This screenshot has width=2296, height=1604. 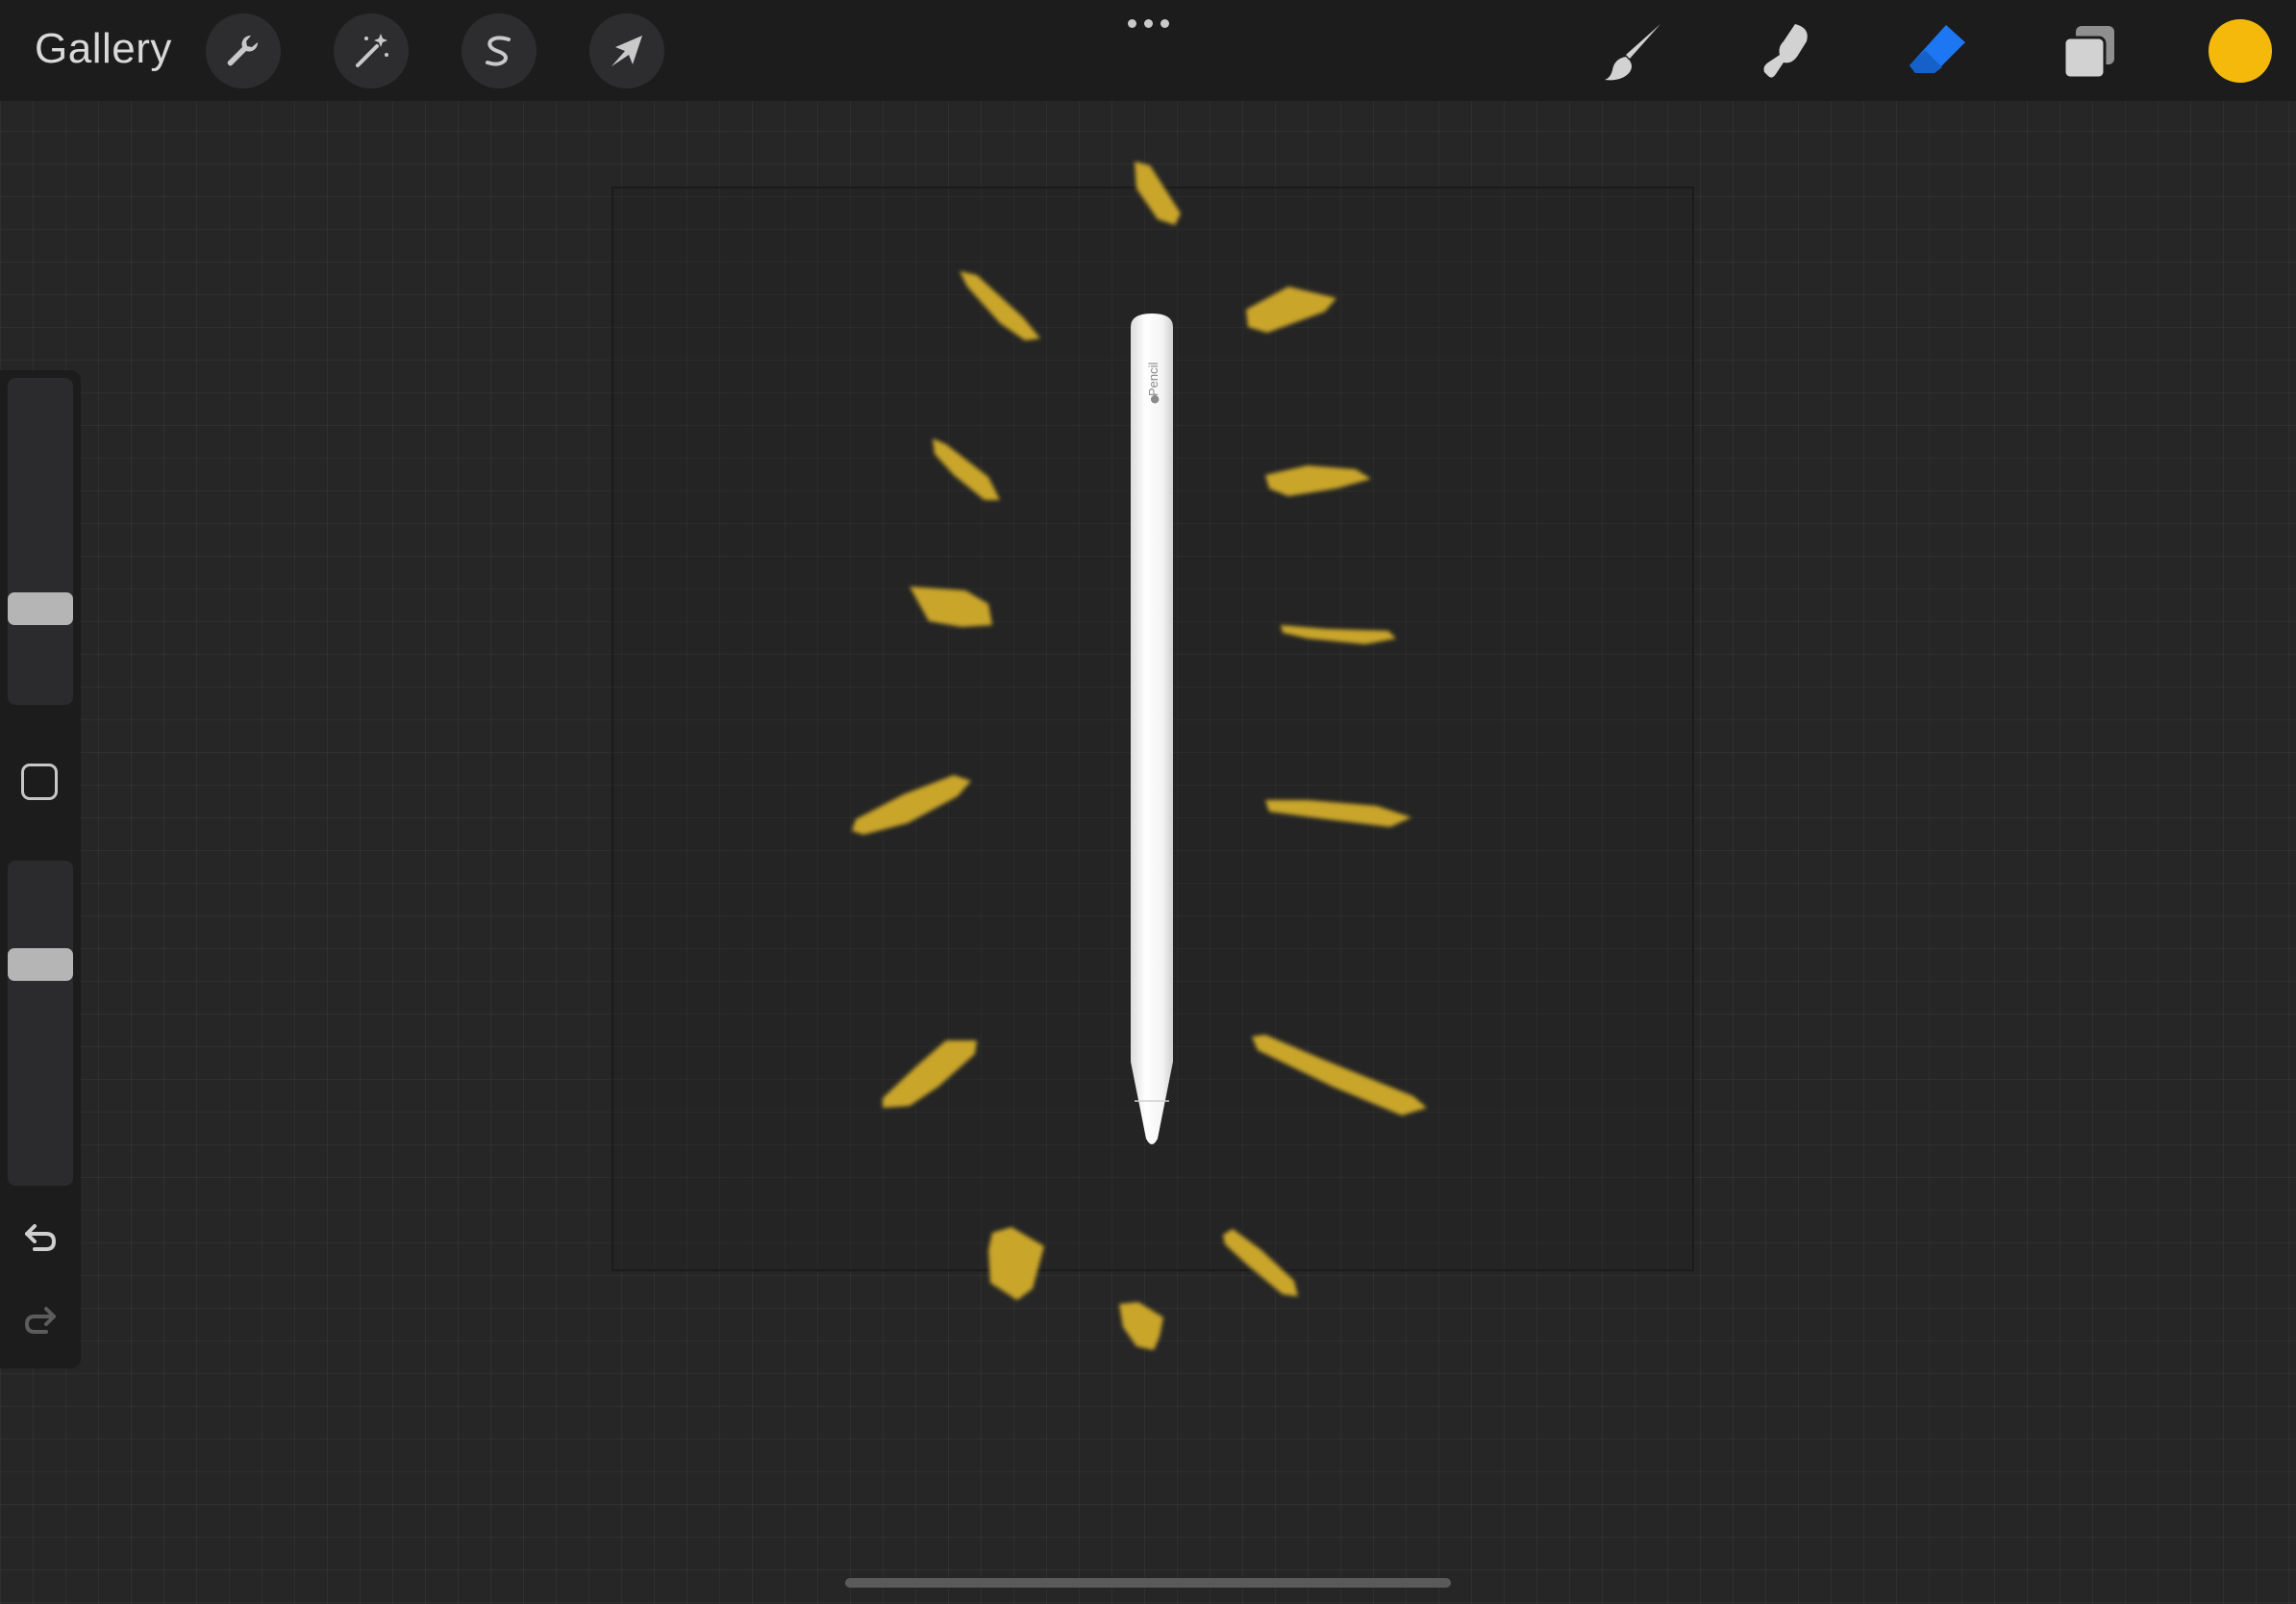 I want to click on paint-tool-button, so click(x=1634, y=51).